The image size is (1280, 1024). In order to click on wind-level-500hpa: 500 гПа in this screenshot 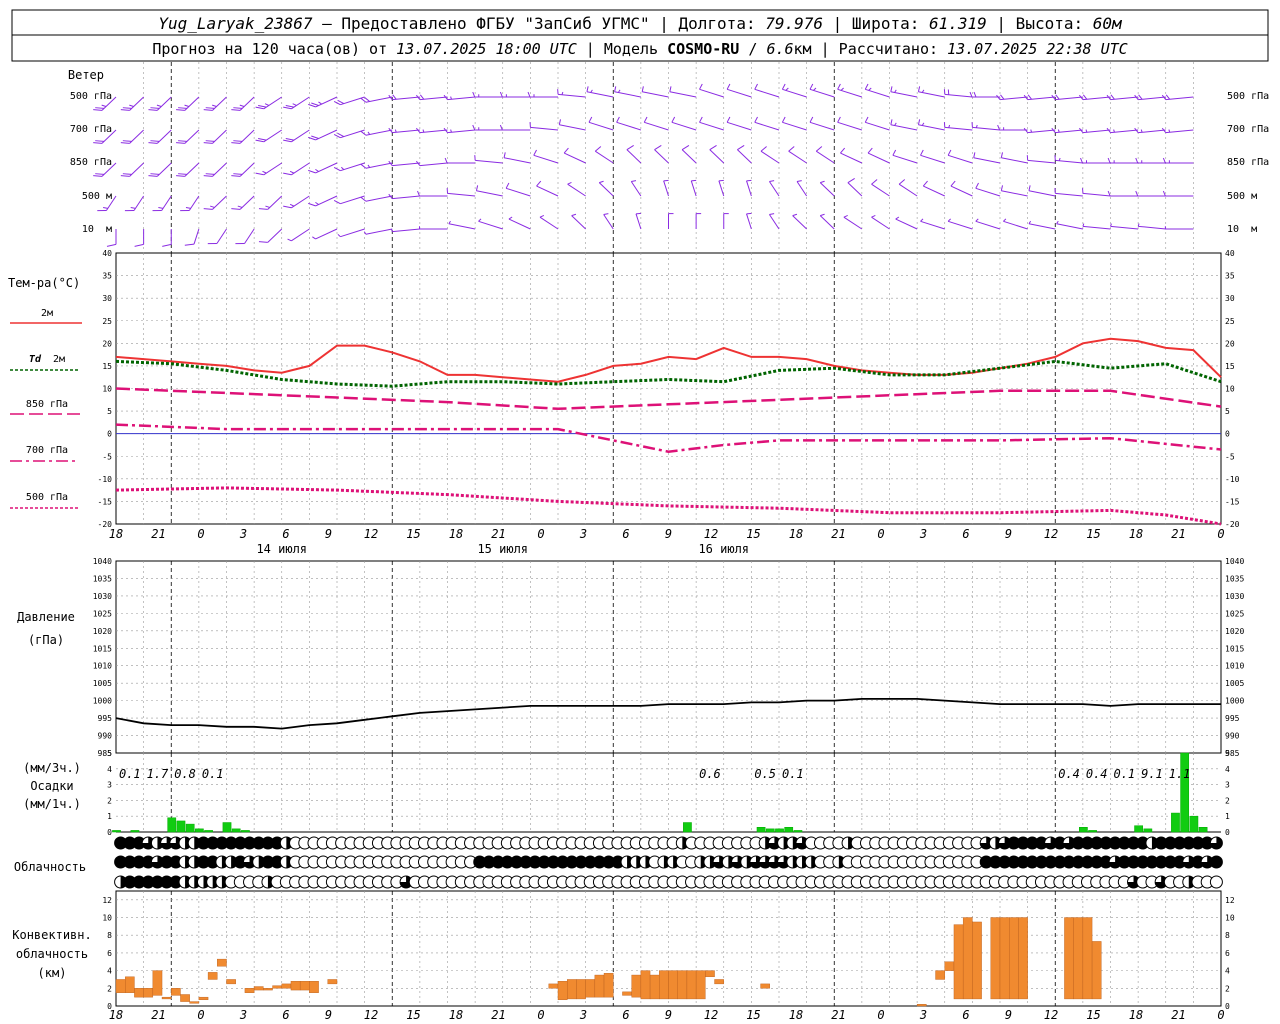, I will do `click(91, 96)`.